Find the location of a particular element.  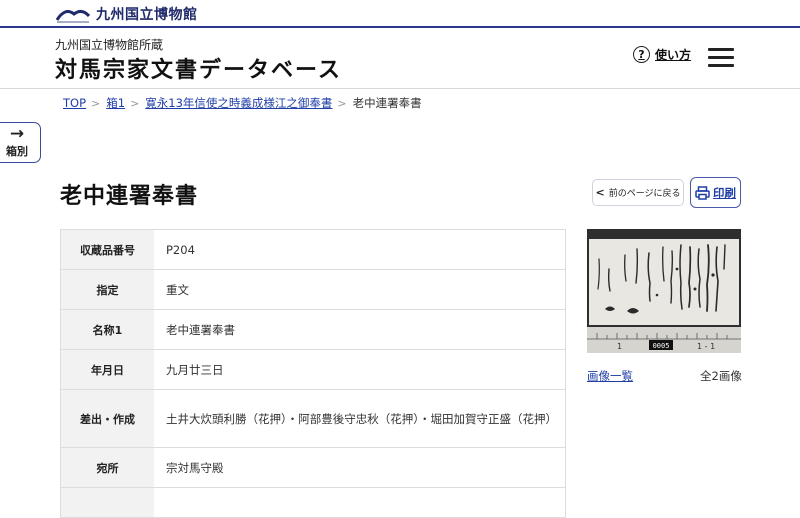

breadcrumb-box: 箱1 is located at coordinates (115, 103).